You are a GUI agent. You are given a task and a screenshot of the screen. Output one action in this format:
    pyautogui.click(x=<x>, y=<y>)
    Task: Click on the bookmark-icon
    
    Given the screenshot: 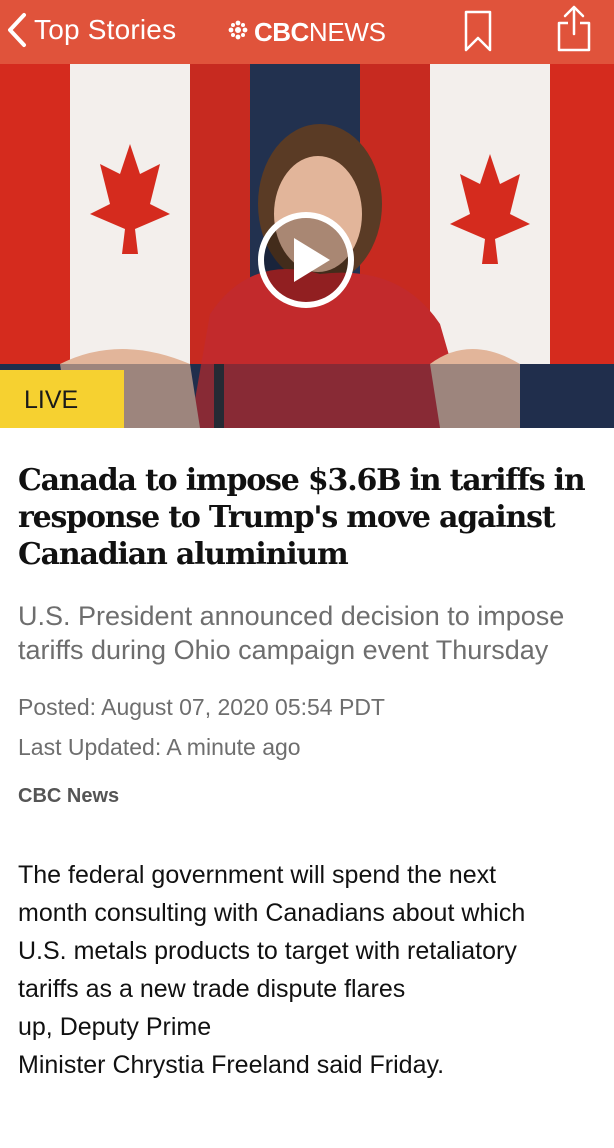 What is the action you would take?
    pyautogui.click(x=478, y=34)
    